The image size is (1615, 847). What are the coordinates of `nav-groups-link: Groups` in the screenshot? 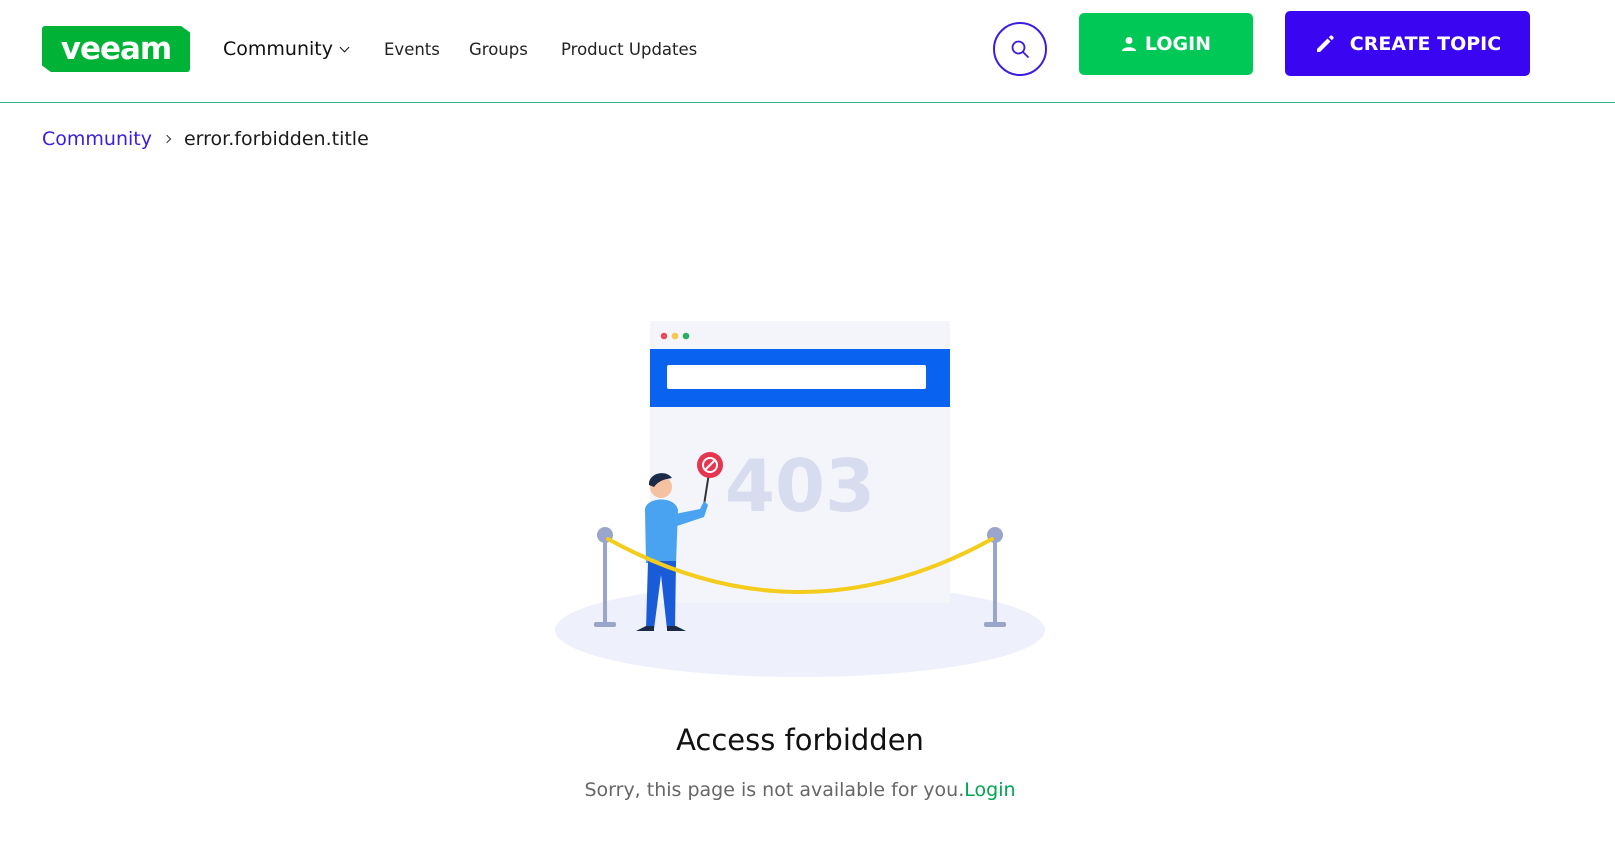 It's located at (498, 49).